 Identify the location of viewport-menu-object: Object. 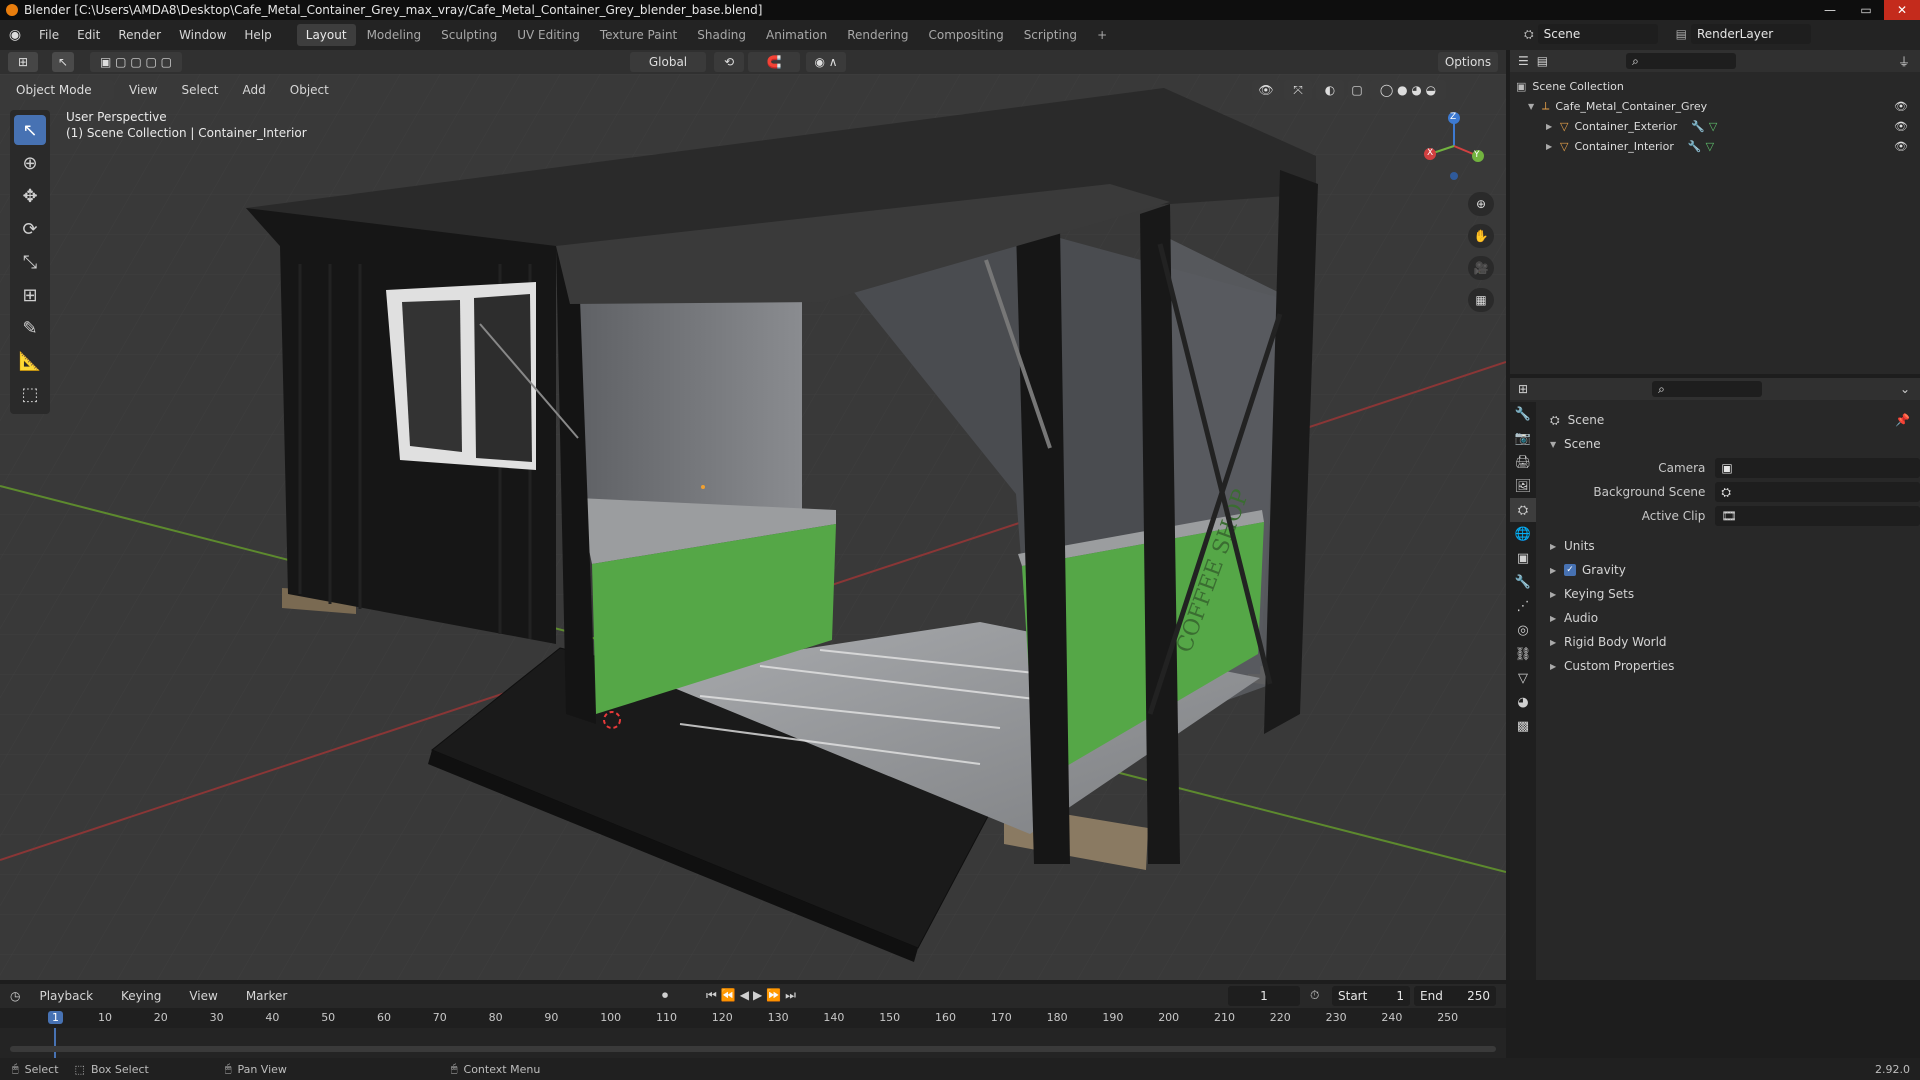
(309, 90).